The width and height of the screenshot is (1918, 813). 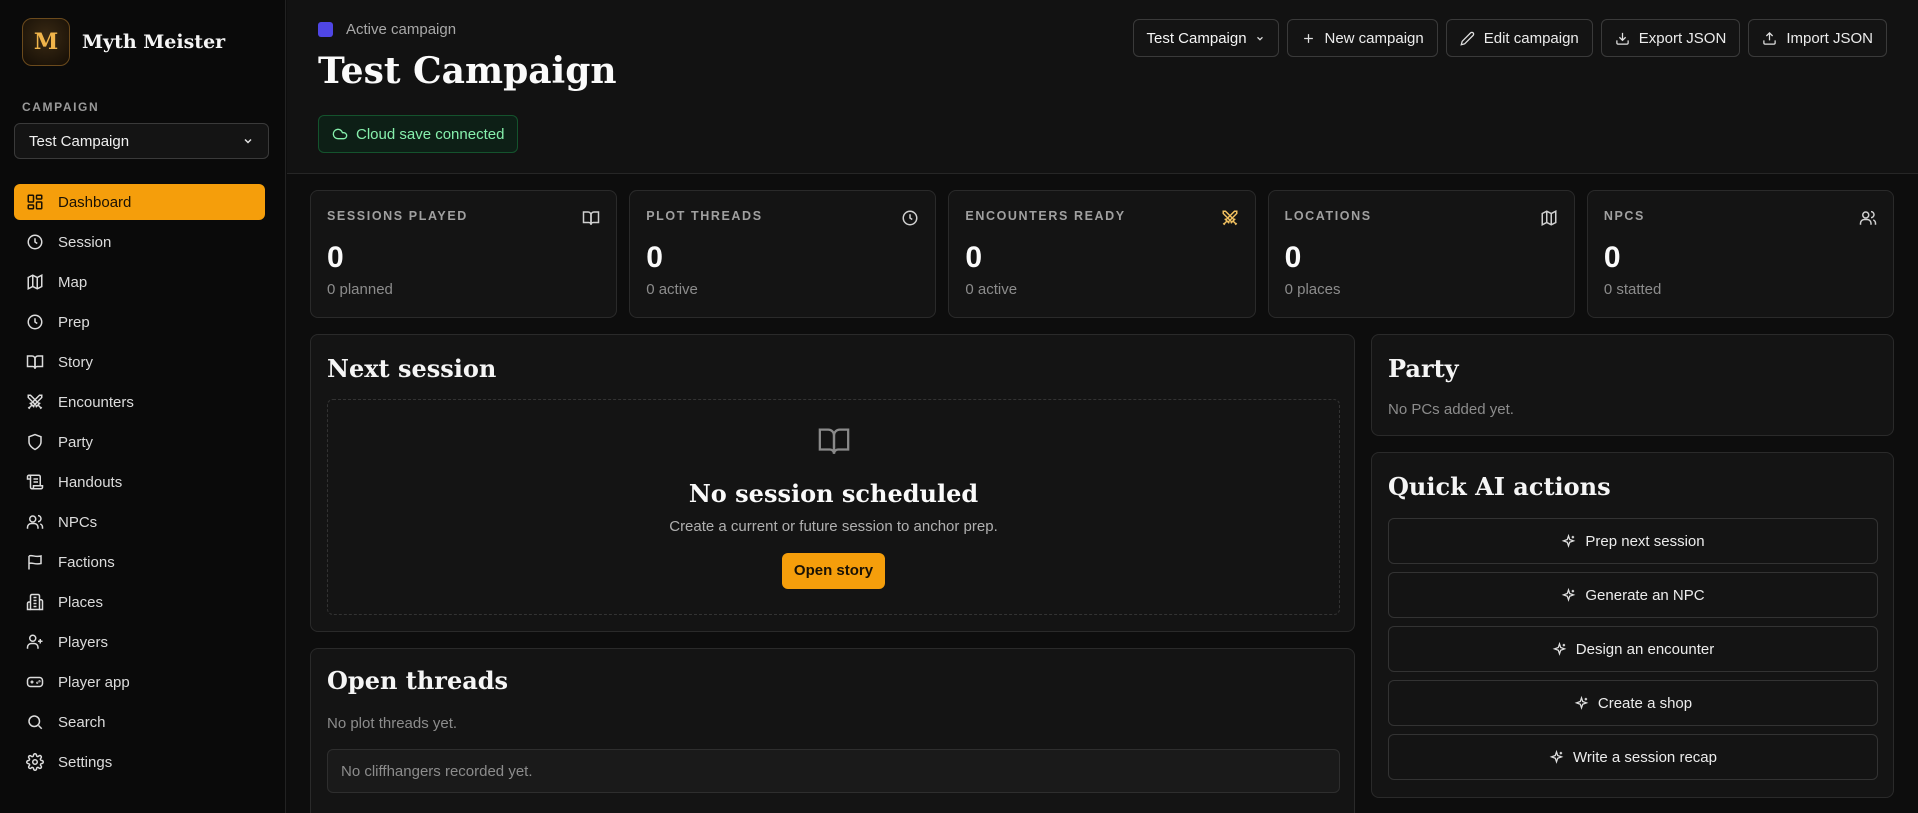 I want to click on import-json-label: Import JSON, so click(x=1829, y=38).